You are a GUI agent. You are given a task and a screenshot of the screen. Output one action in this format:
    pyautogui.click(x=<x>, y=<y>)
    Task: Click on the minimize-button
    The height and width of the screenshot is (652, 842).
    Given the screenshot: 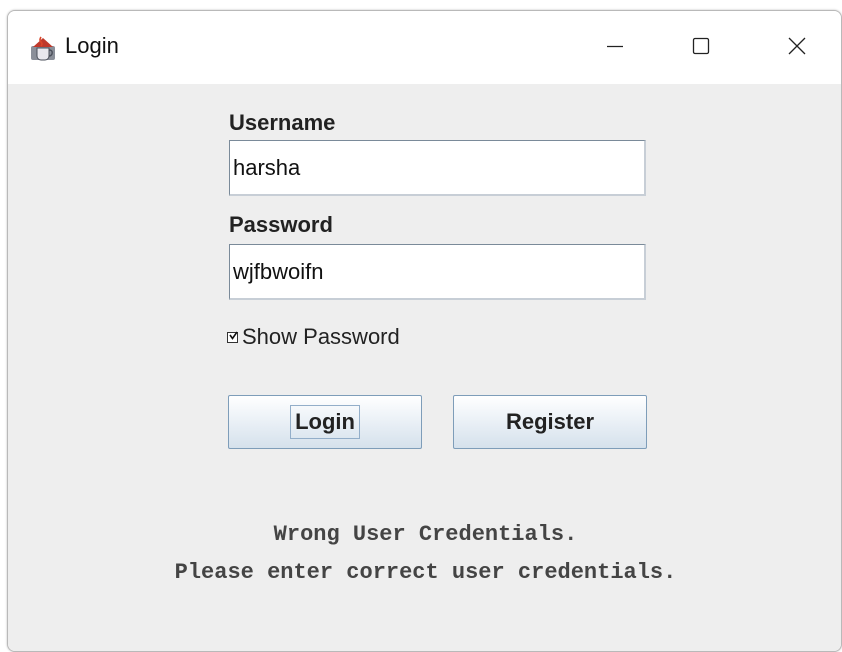 What is the action you would take?
    pyautogui.click(x=615, y=48)
    